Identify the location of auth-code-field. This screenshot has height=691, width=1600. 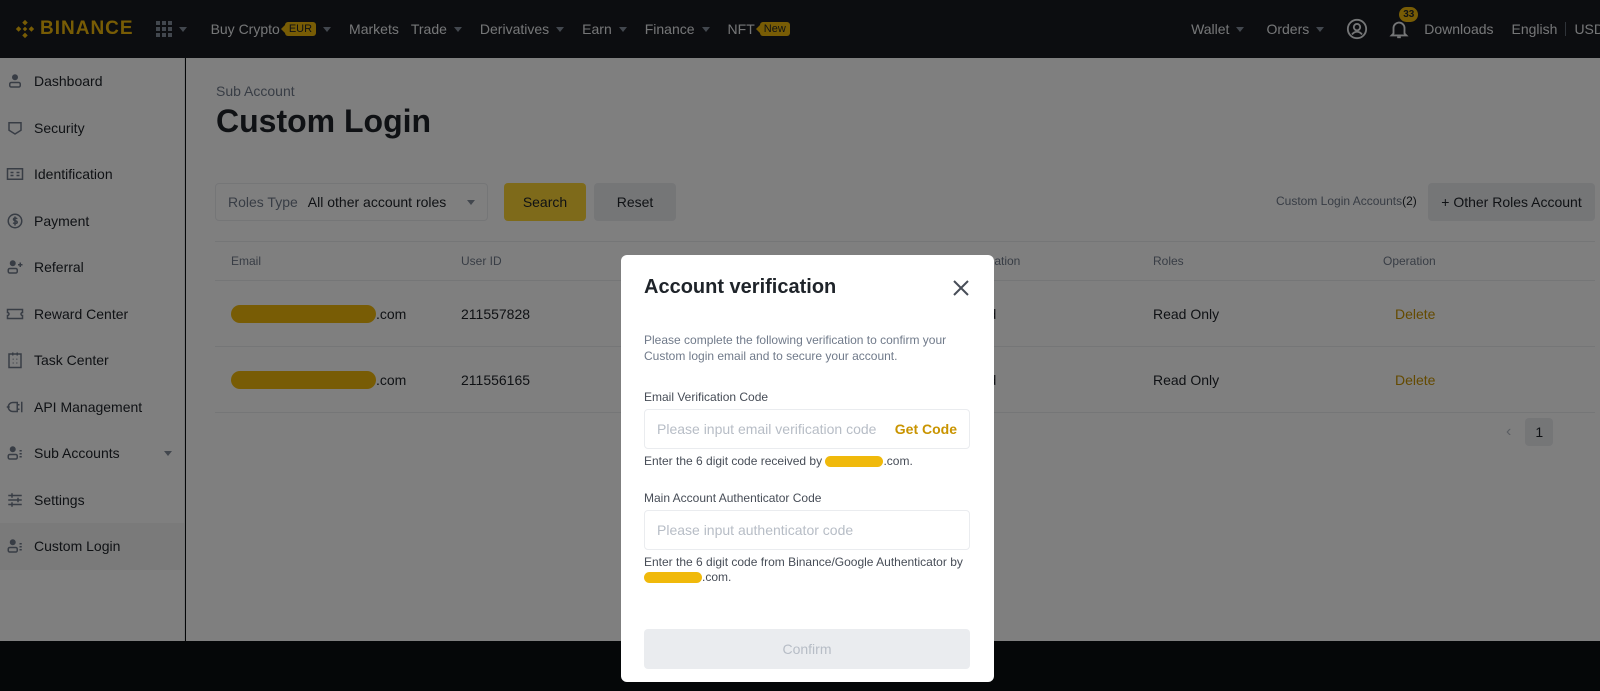
(807, 530).